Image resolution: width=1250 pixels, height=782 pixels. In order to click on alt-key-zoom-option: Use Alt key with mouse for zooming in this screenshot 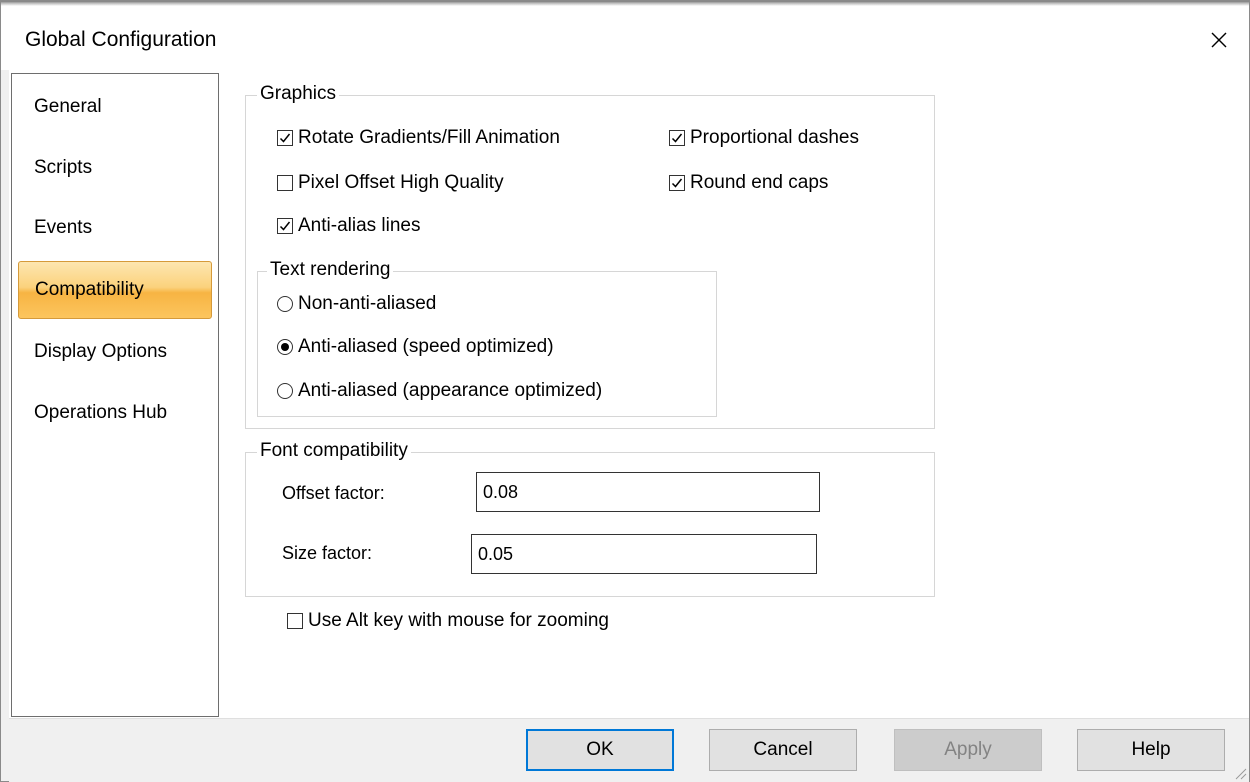, I will do `click(448, 621)`.